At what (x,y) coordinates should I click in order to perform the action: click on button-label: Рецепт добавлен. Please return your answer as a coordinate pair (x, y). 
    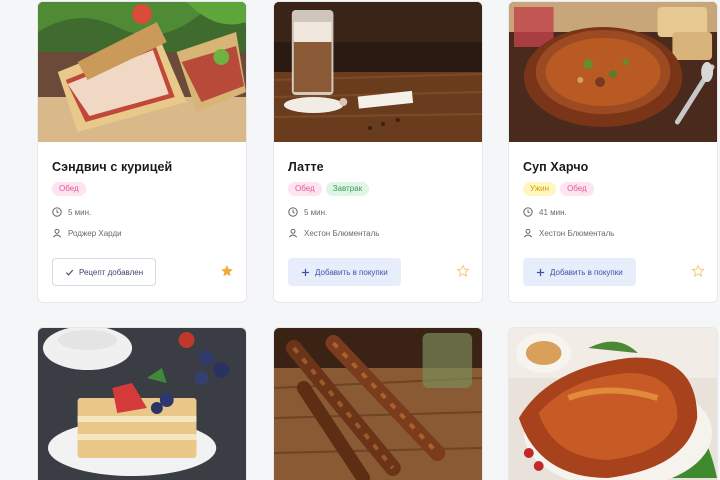
    Looking at the image, I should click on (111, 272).